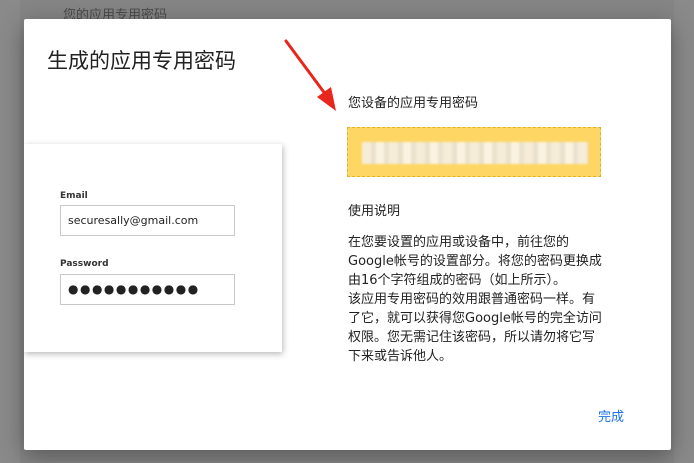 This screenshot has height=463, width=694. What do you see at coordinates (475, 318) in the screenshot?
I see `usage-line: 了它，就可以获得您Google帐号的完全访问` at bounding box center [475, 318].